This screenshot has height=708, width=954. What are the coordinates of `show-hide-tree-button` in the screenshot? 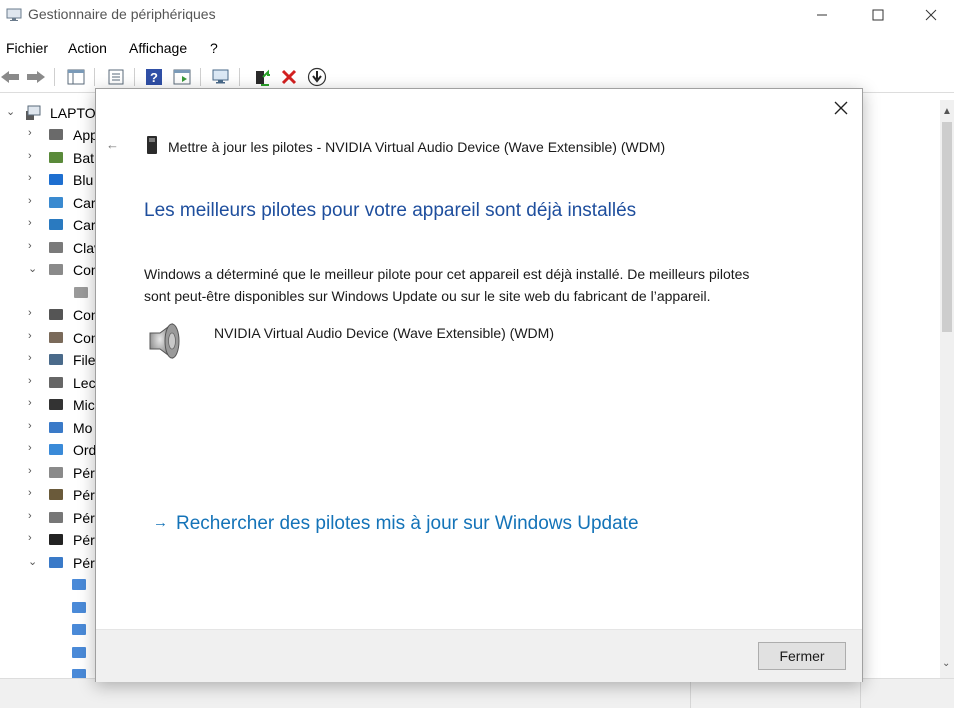 It's located at (76, 77).